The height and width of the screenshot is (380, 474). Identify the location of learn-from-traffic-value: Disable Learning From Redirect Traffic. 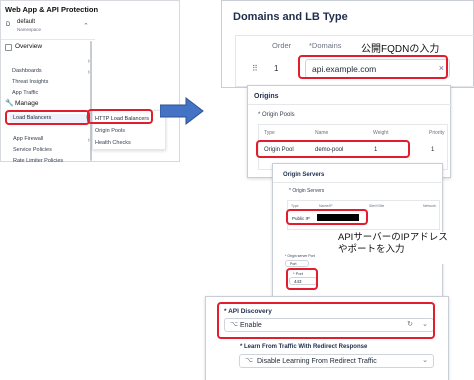
(317, 361).